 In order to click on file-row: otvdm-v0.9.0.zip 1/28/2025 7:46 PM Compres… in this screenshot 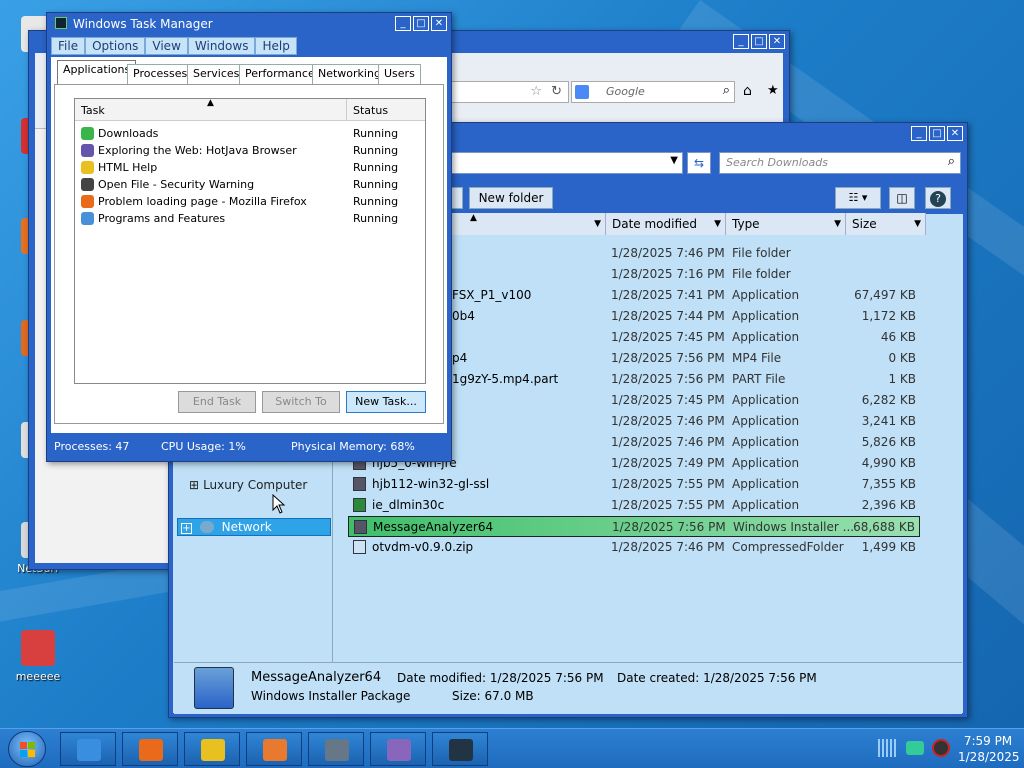, I will do `click(634, 547)`.